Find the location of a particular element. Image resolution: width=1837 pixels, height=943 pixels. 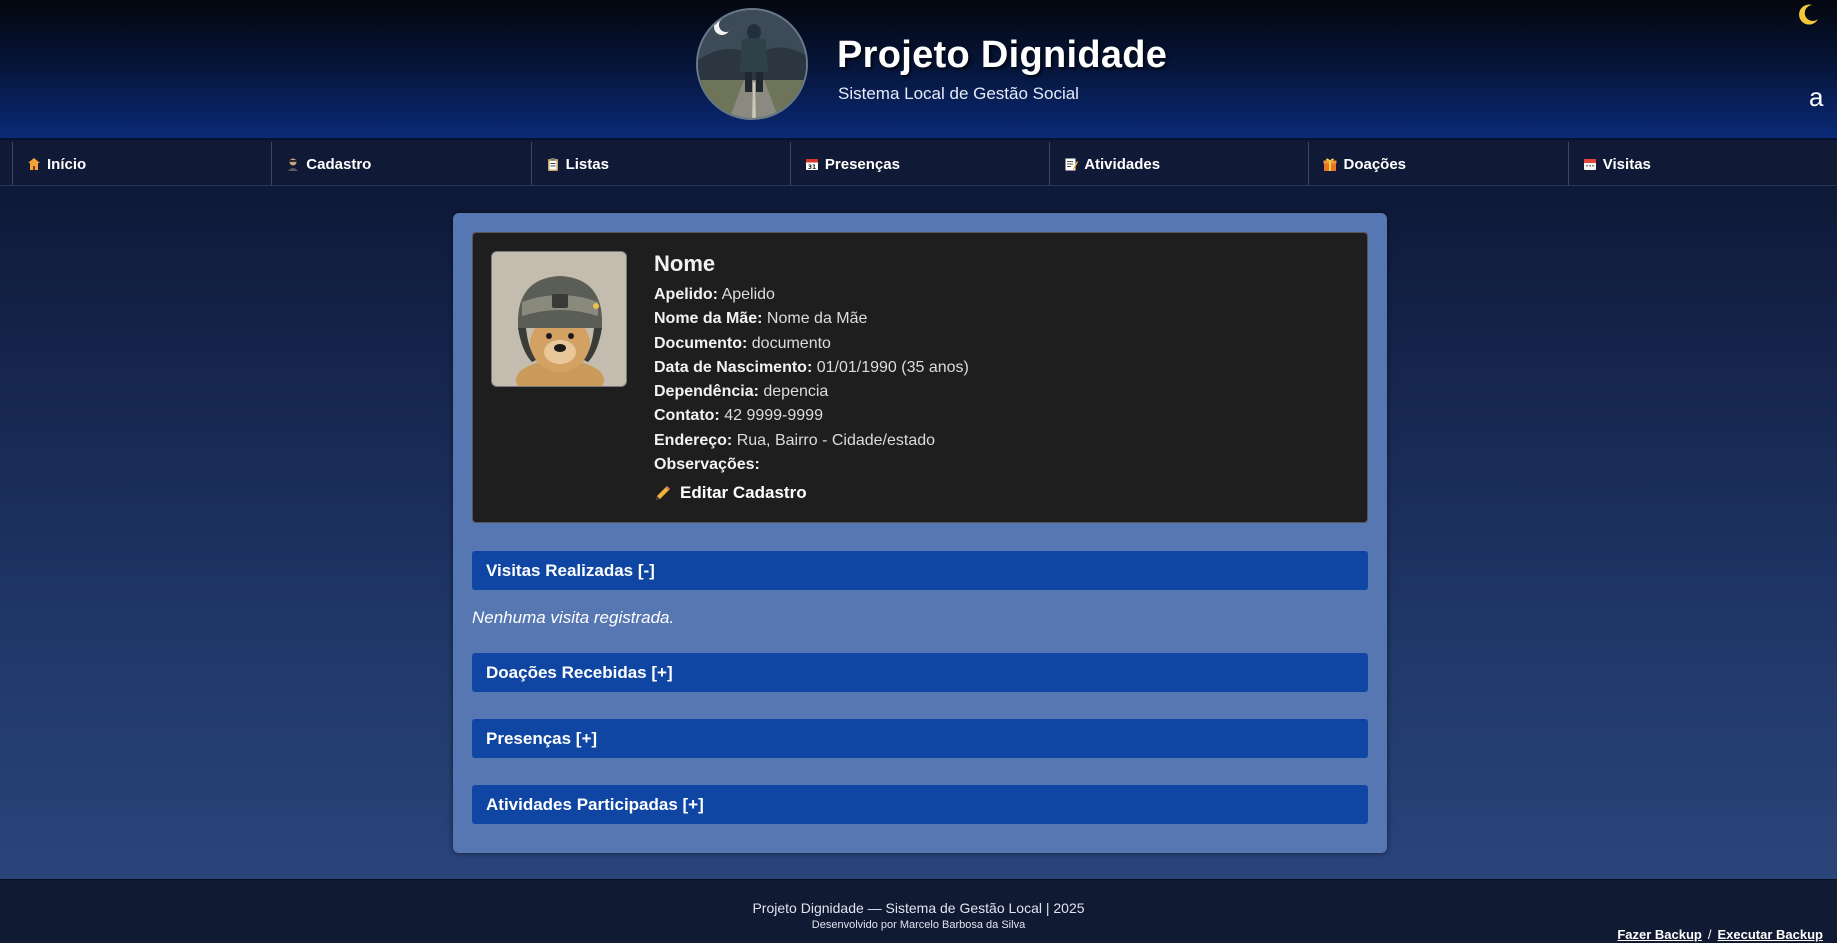

field-documento: Documento: documento is located at coordinates (811, 344).